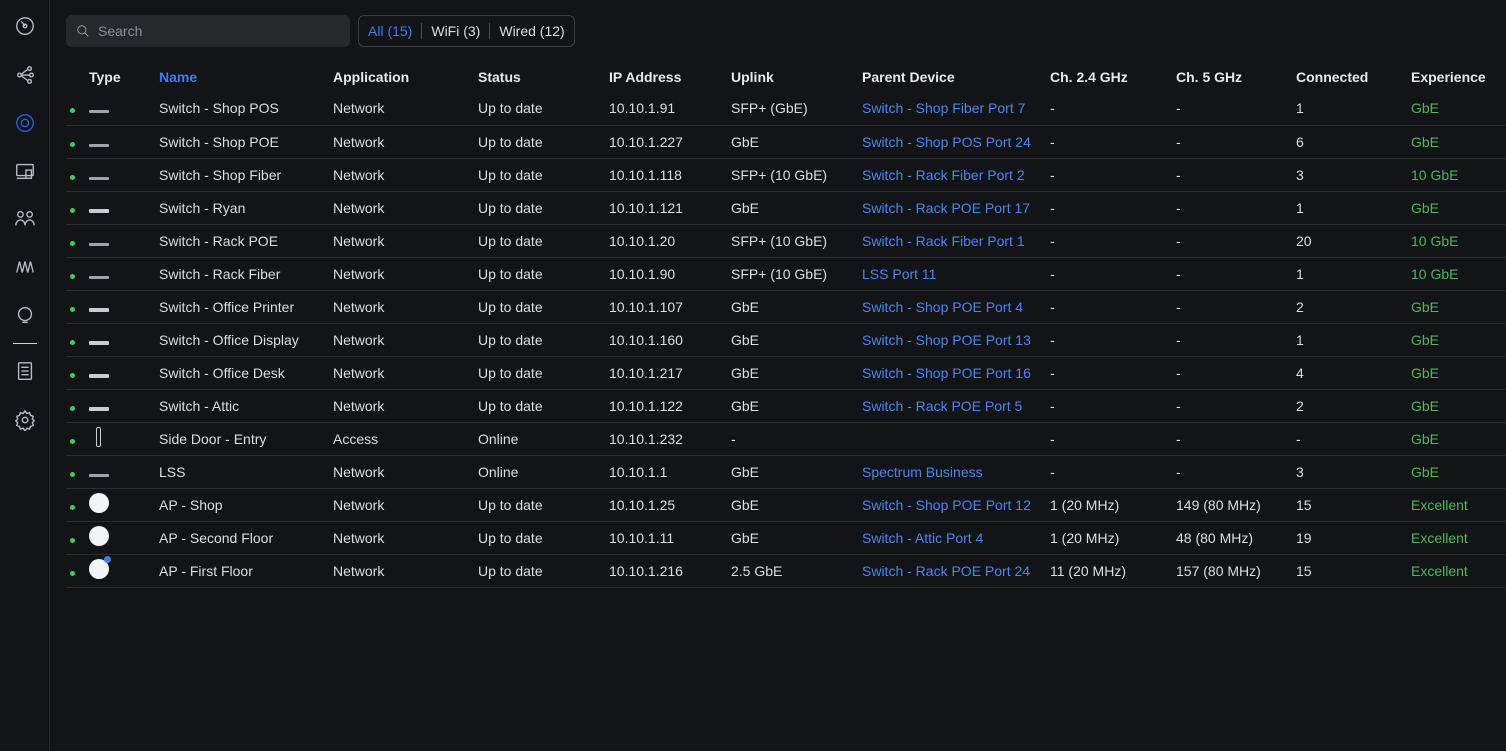  What do you see at coordinates (246, 77) in the screenshot?
I see `col-name: Name` at bounding box center [246, 77].